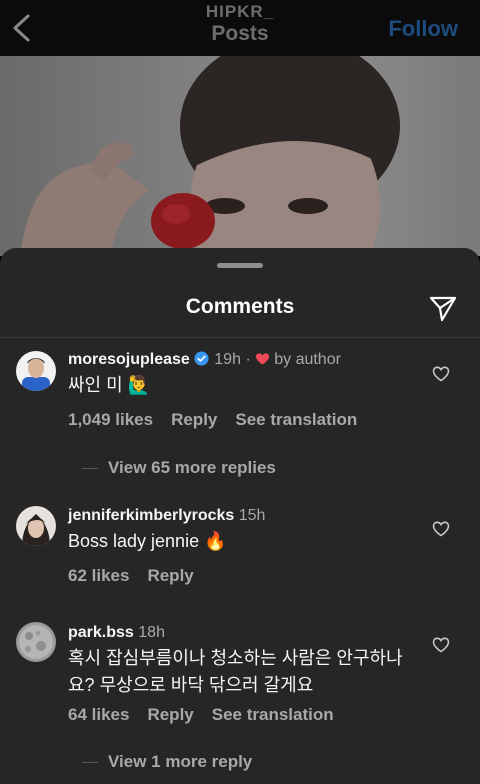  What do you see at coordinates (443, 308) in the screenshot?
I see `send-icon` at bounding box center [443, 308].